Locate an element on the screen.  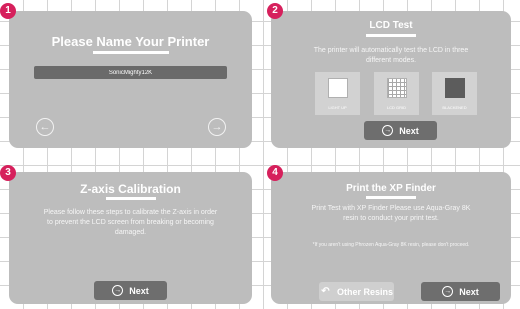
panel-title: Please Name Your Printer is located at coordinates (130, 41).